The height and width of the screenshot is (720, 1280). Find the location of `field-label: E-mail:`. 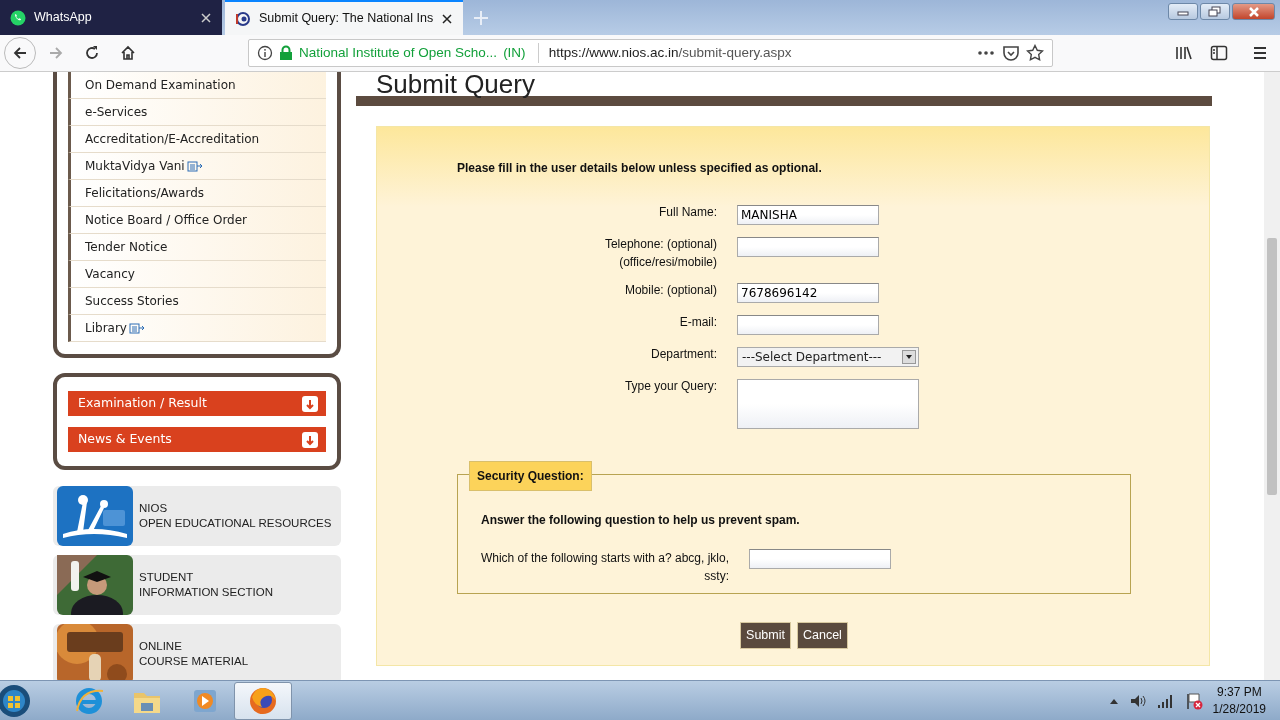

field-label: E-mail: is located at coordinates (697, 322).